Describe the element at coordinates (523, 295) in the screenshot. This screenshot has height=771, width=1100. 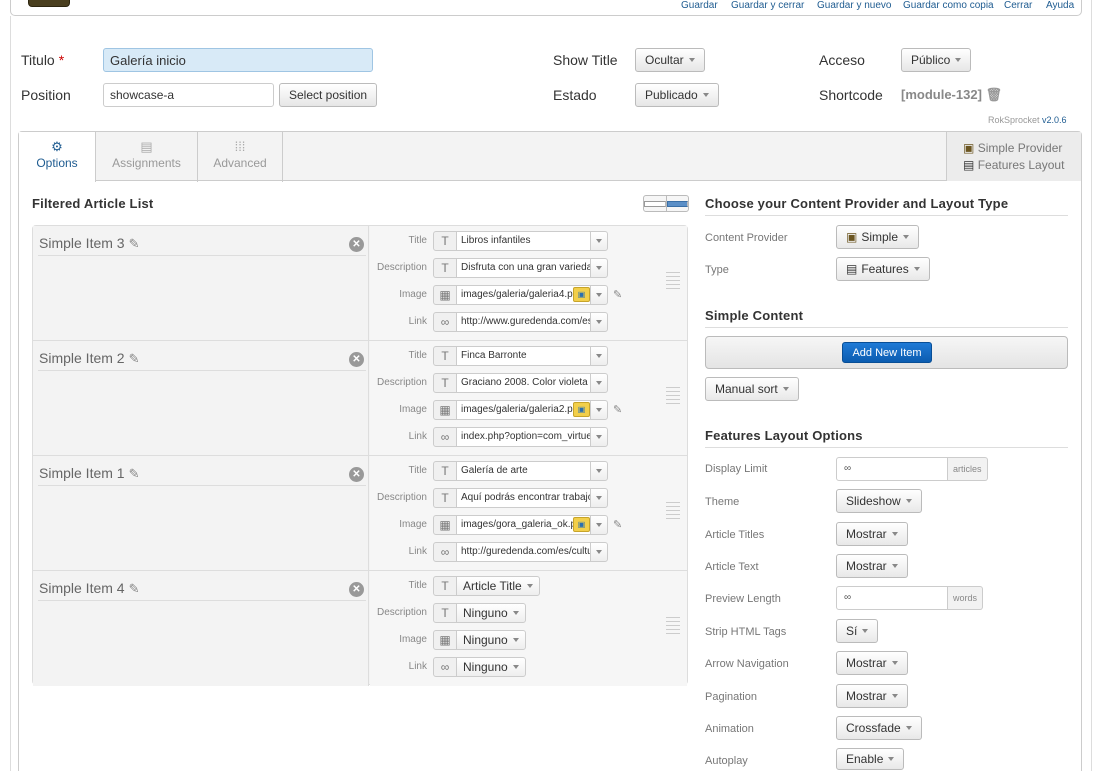
I see `item-image-input: images/galeria/galeria4.png` at that location.